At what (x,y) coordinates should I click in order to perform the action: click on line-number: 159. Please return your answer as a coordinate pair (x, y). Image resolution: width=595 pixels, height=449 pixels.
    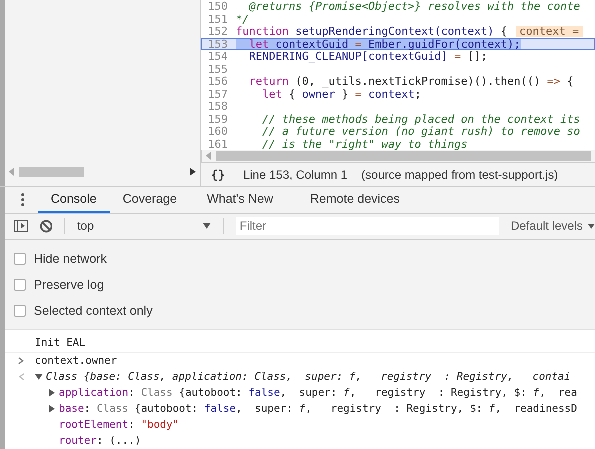
    Looking at the image, I should click on (218, 119).